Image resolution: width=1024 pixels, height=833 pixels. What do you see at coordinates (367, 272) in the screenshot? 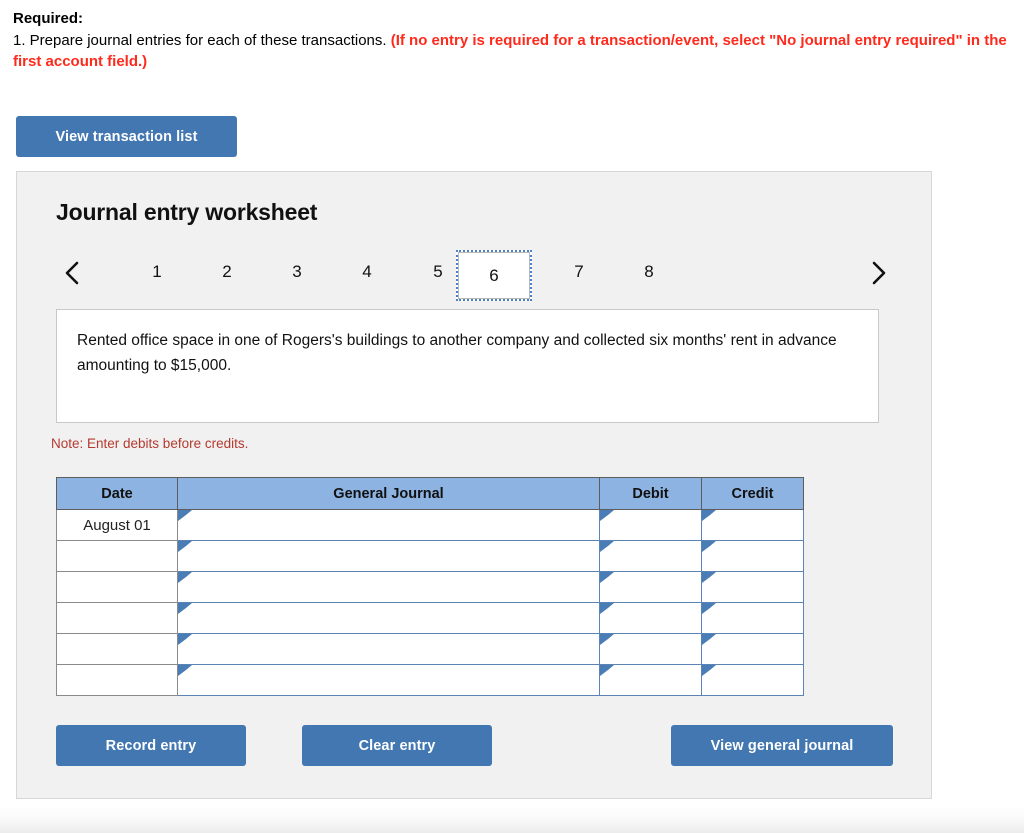
I see `worksheet-tab-4: 4` at bounding box center [367, 272].